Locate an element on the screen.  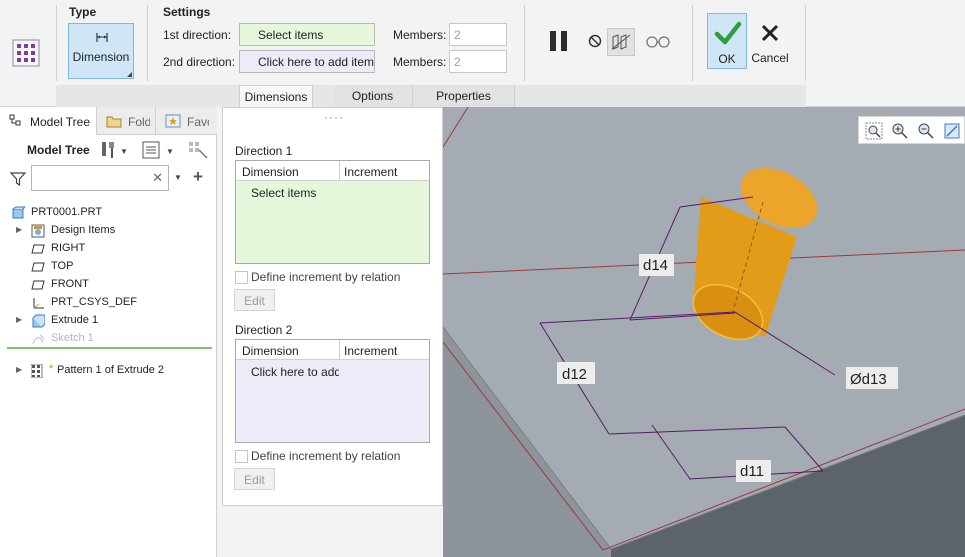
zoom-area-icon is located at coordinates (874, 131).